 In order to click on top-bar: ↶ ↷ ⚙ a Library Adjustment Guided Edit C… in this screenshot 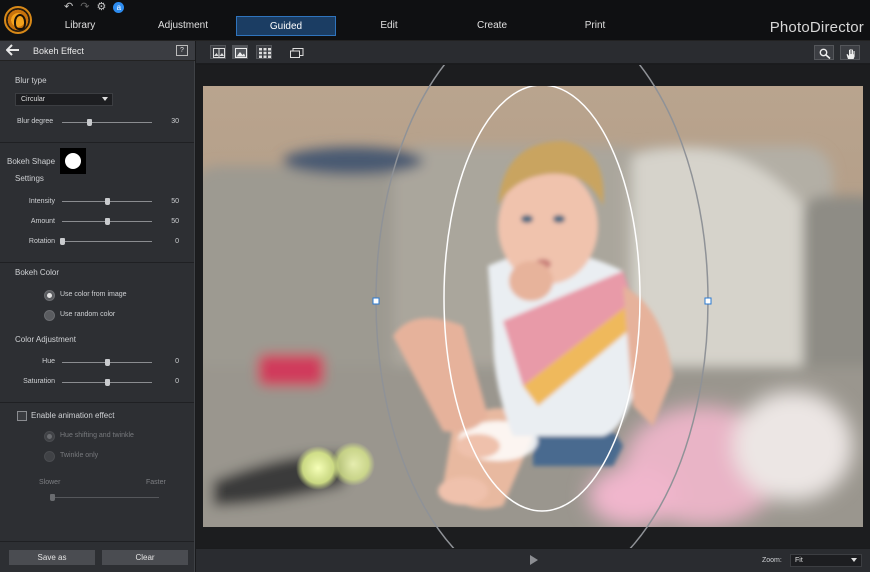, I will do `click(435, 20)`.